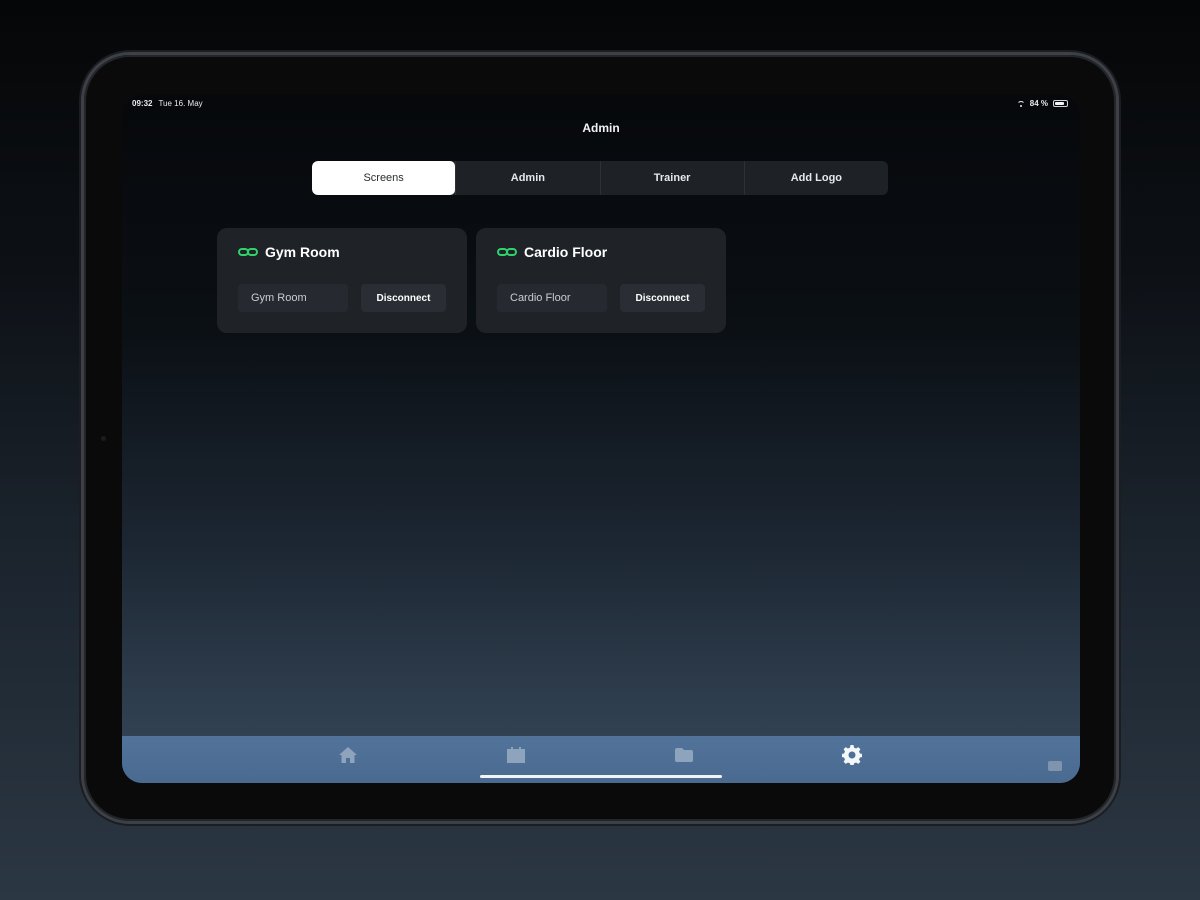 The image size is (1200, 900). I want to click on home-indicator, so click(601, 776).